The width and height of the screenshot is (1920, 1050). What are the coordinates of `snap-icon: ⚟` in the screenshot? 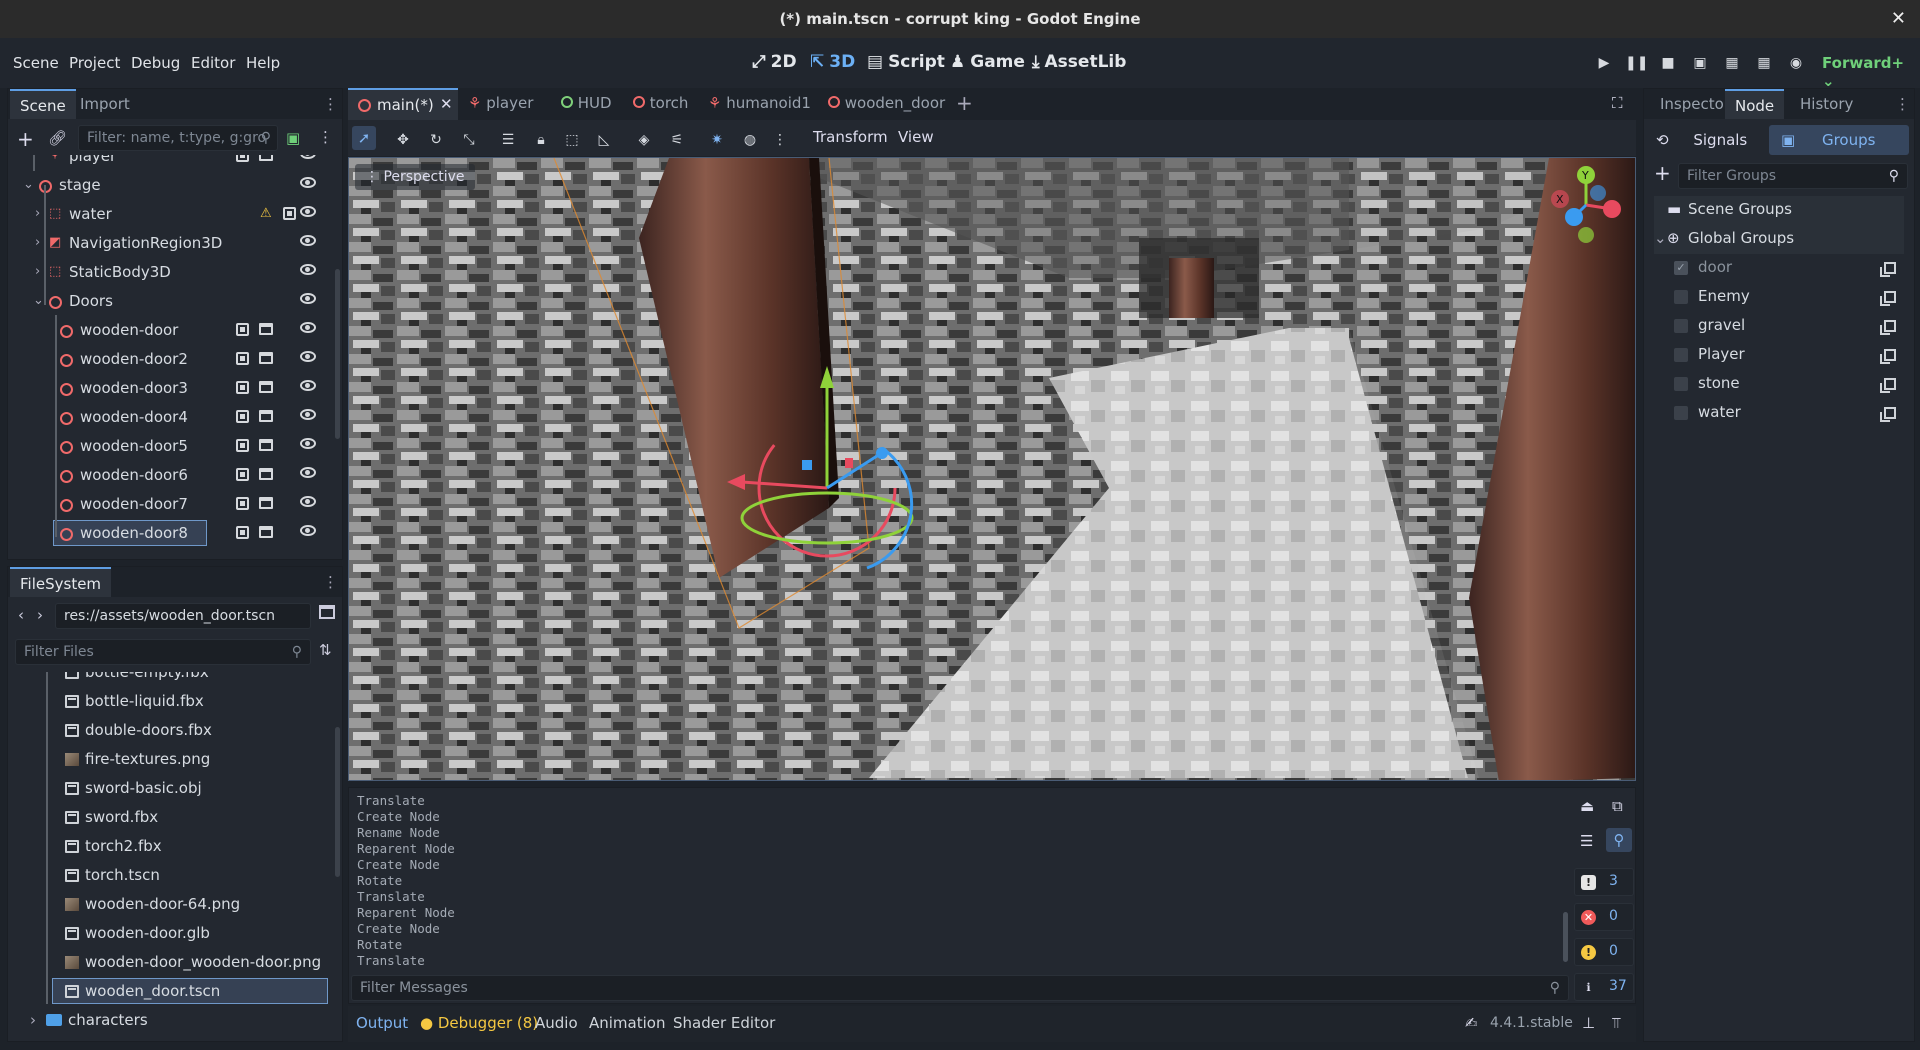 It's located at (677, 140).